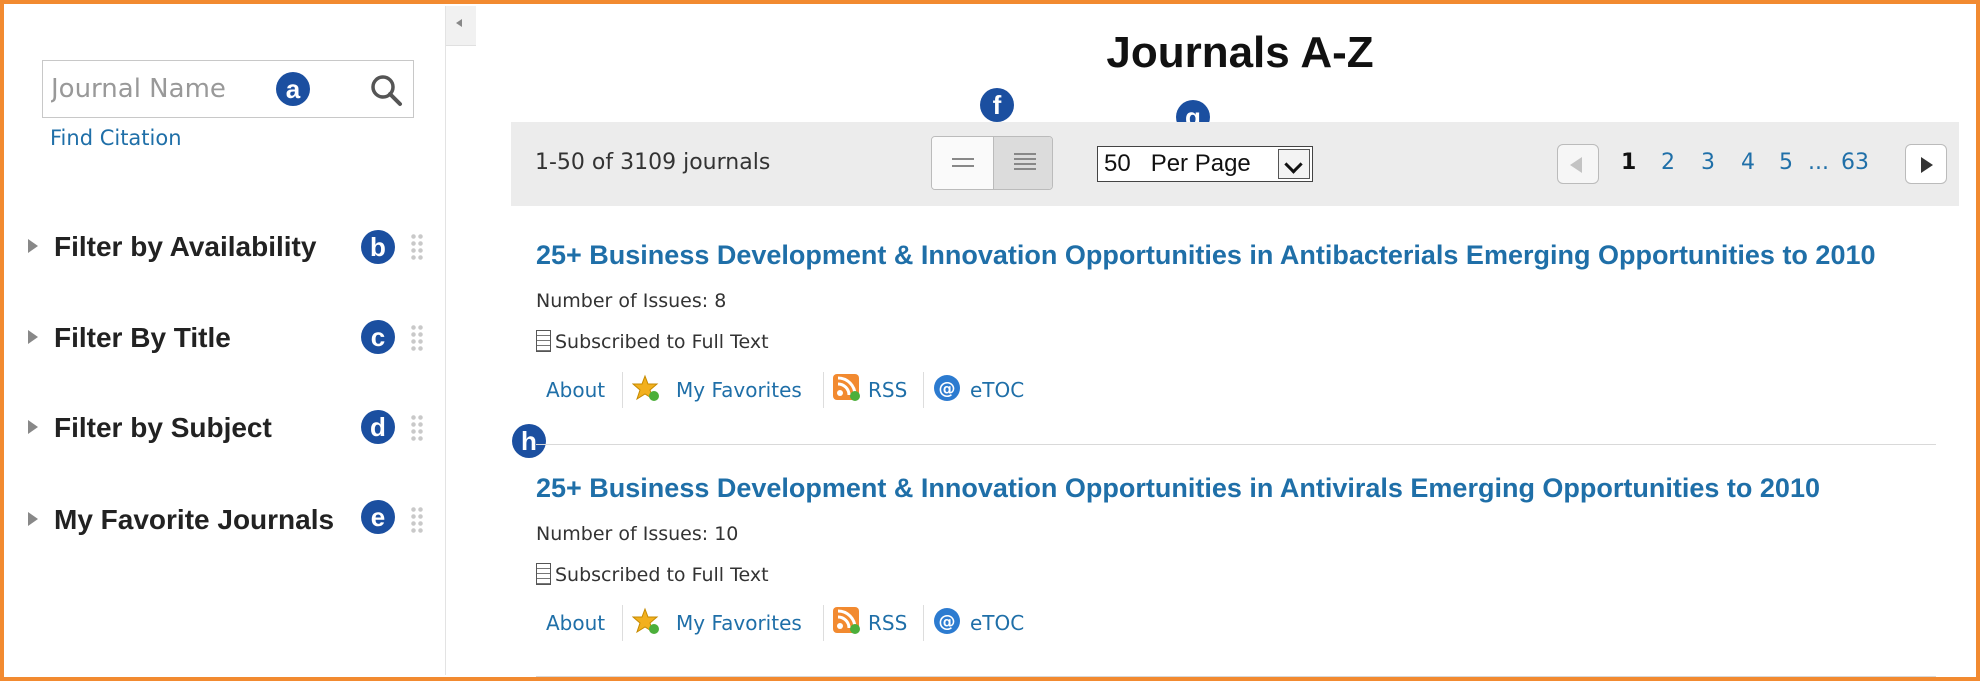 The height and width of the screenshot is (681, 1980). I want to click on per-page-value: 50 Per Page, so click(1177, 163).